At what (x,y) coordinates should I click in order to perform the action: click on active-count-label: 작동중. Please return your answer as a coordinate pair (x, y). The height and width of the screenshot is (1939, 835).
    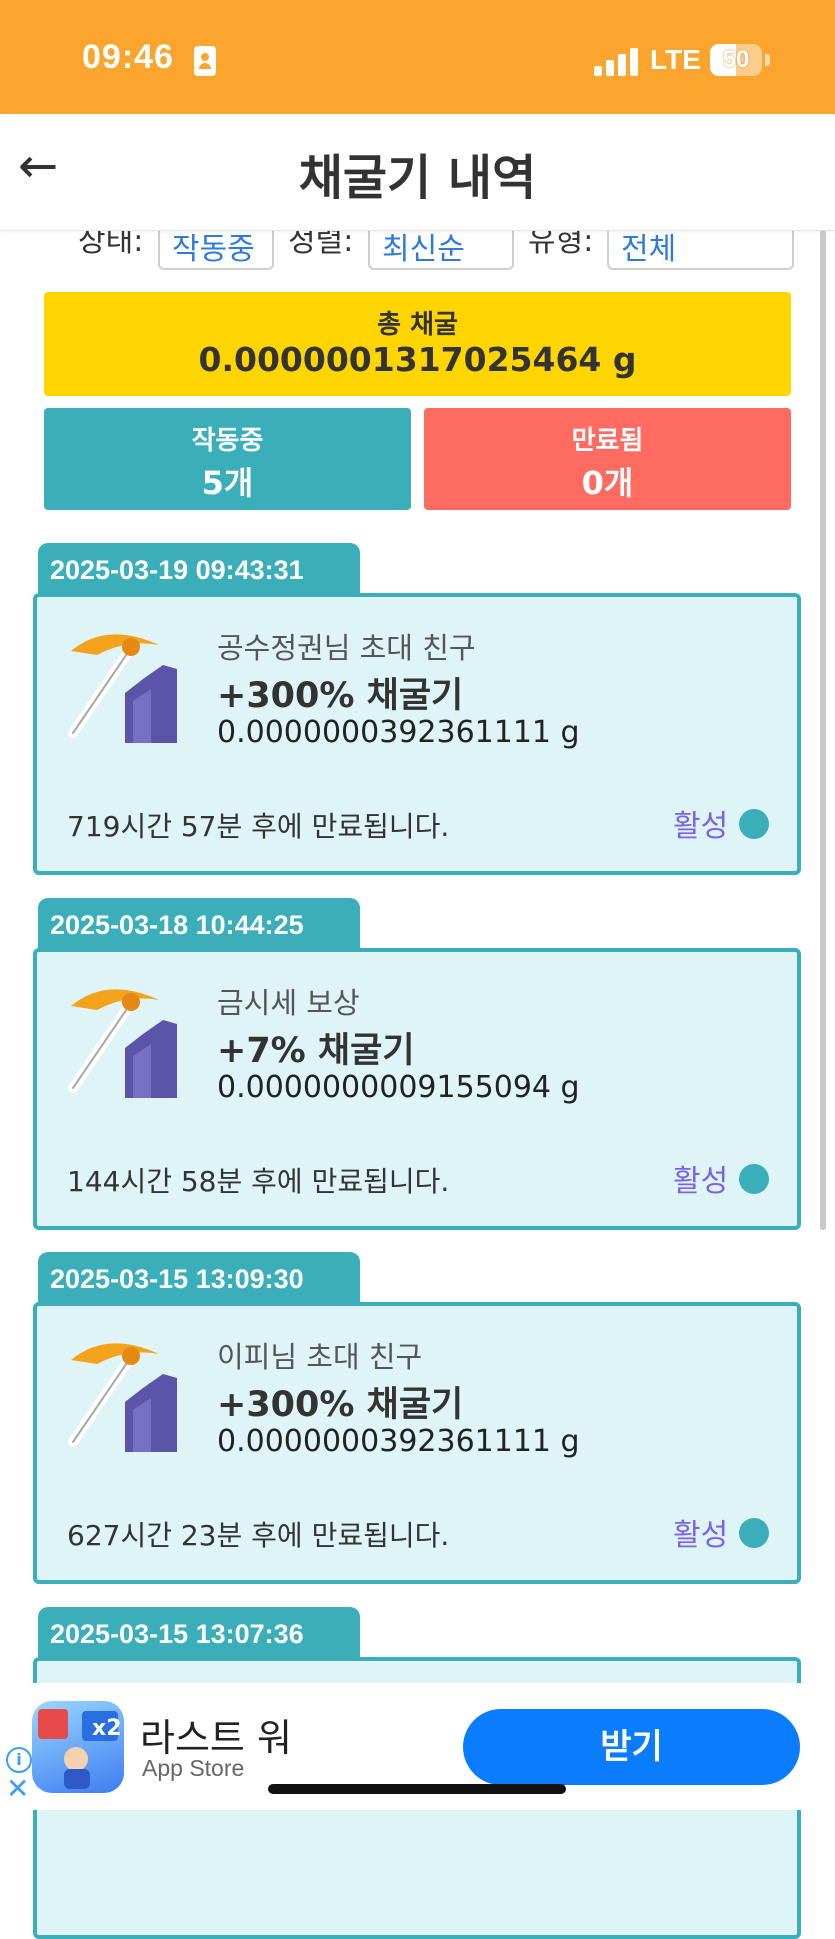
    Looking at the image, I should click on (227, 441).